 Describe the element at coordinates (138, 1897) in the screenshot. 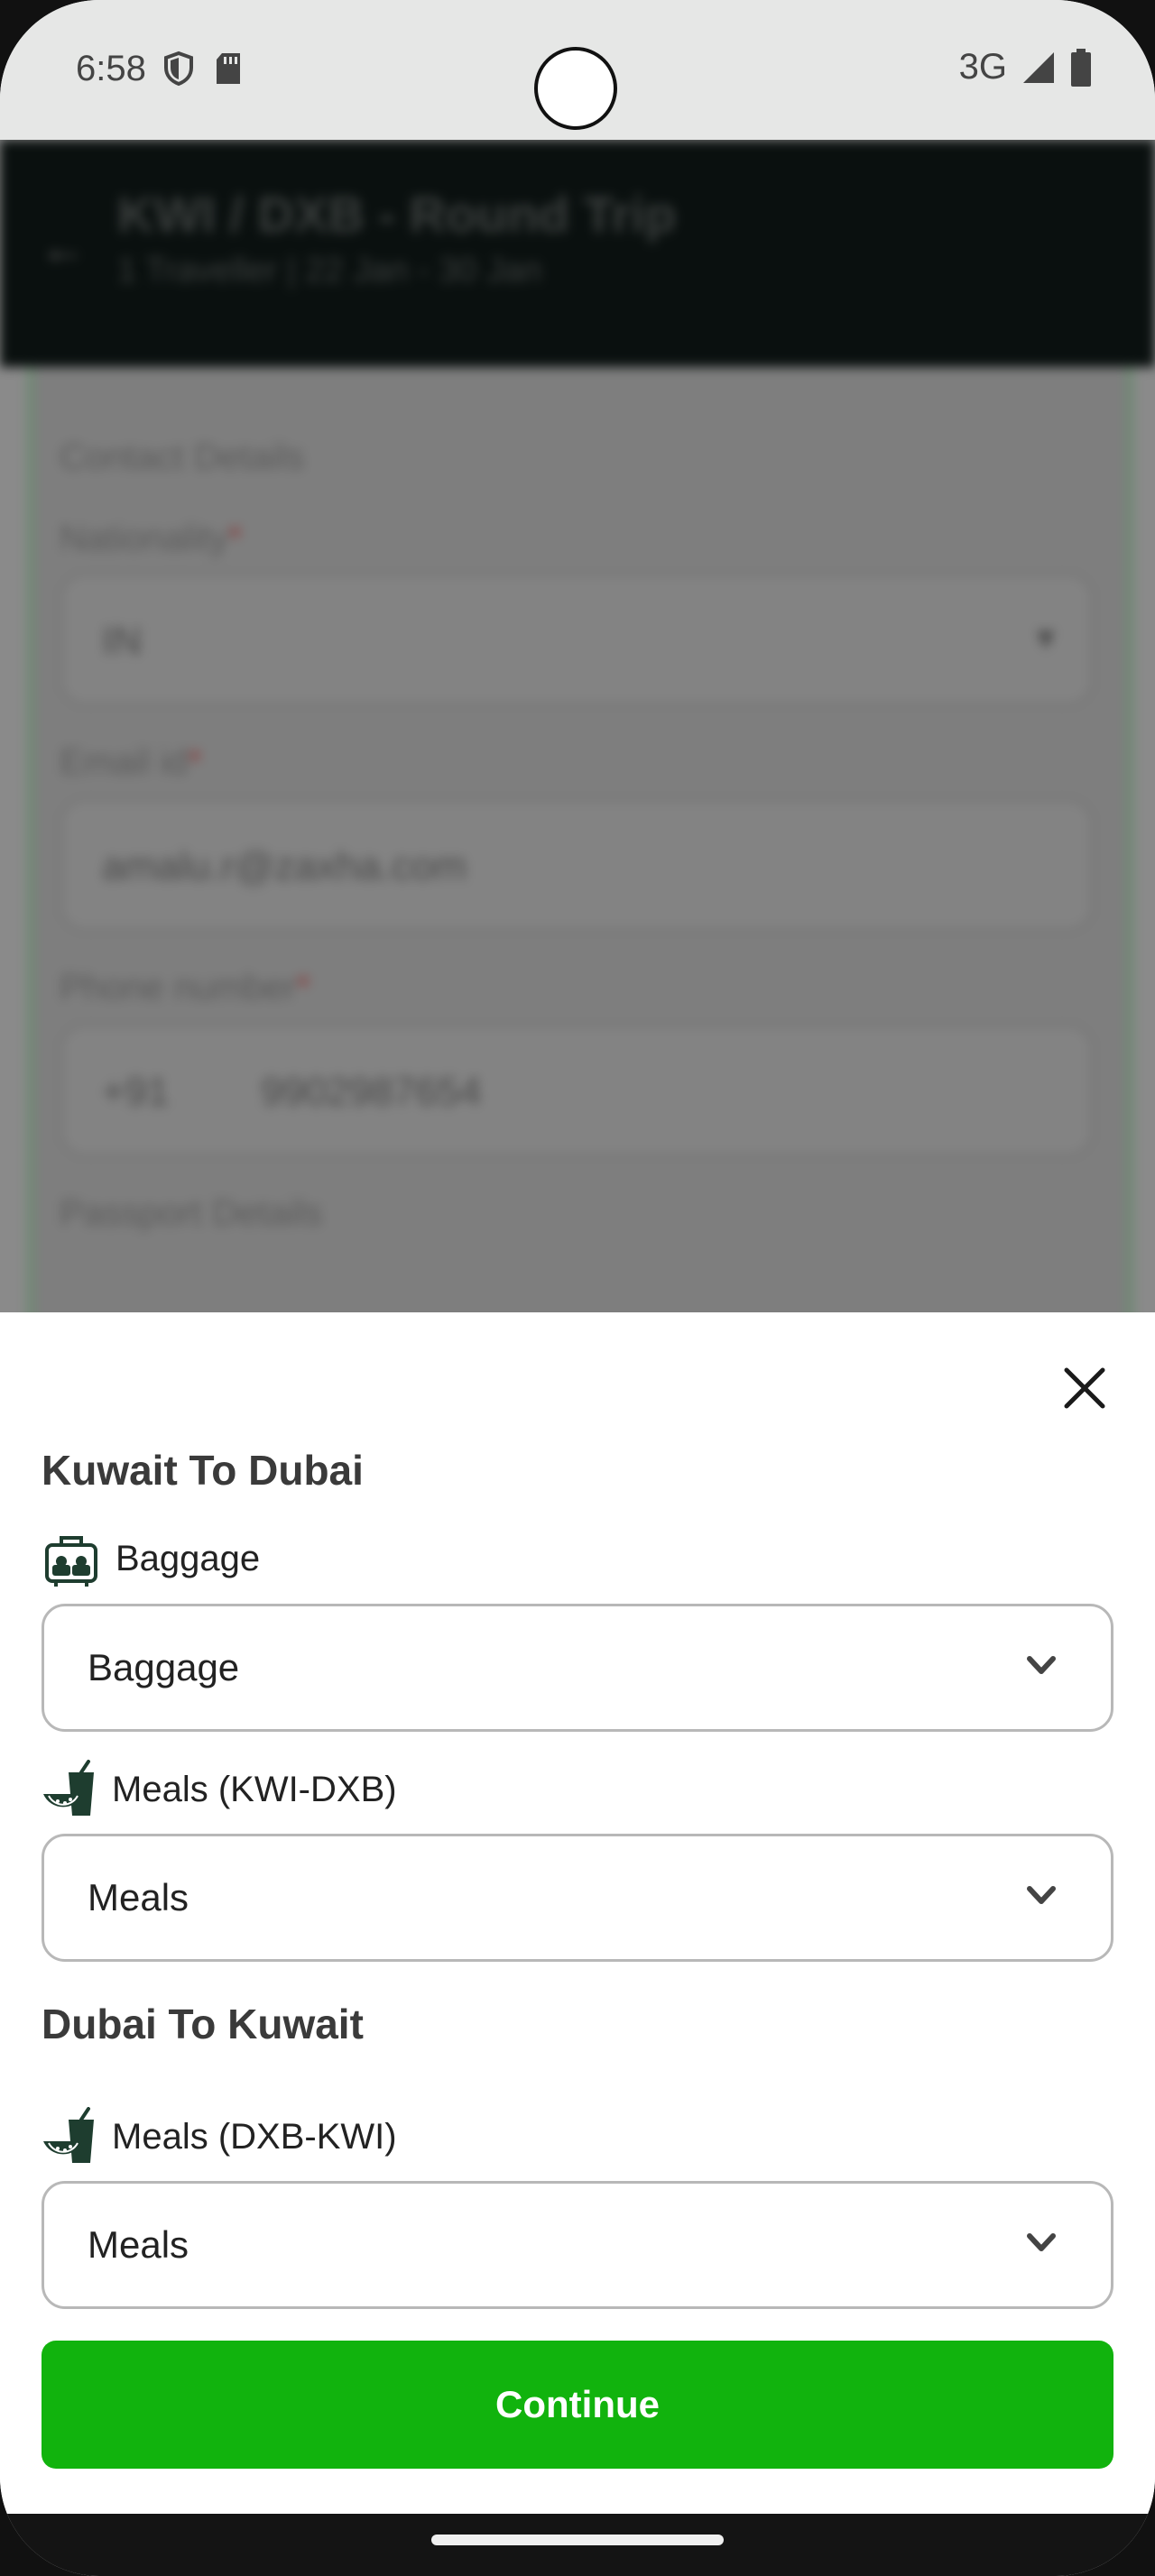

I see `meals-kwi-dxb-select-value: Meals` at that location.